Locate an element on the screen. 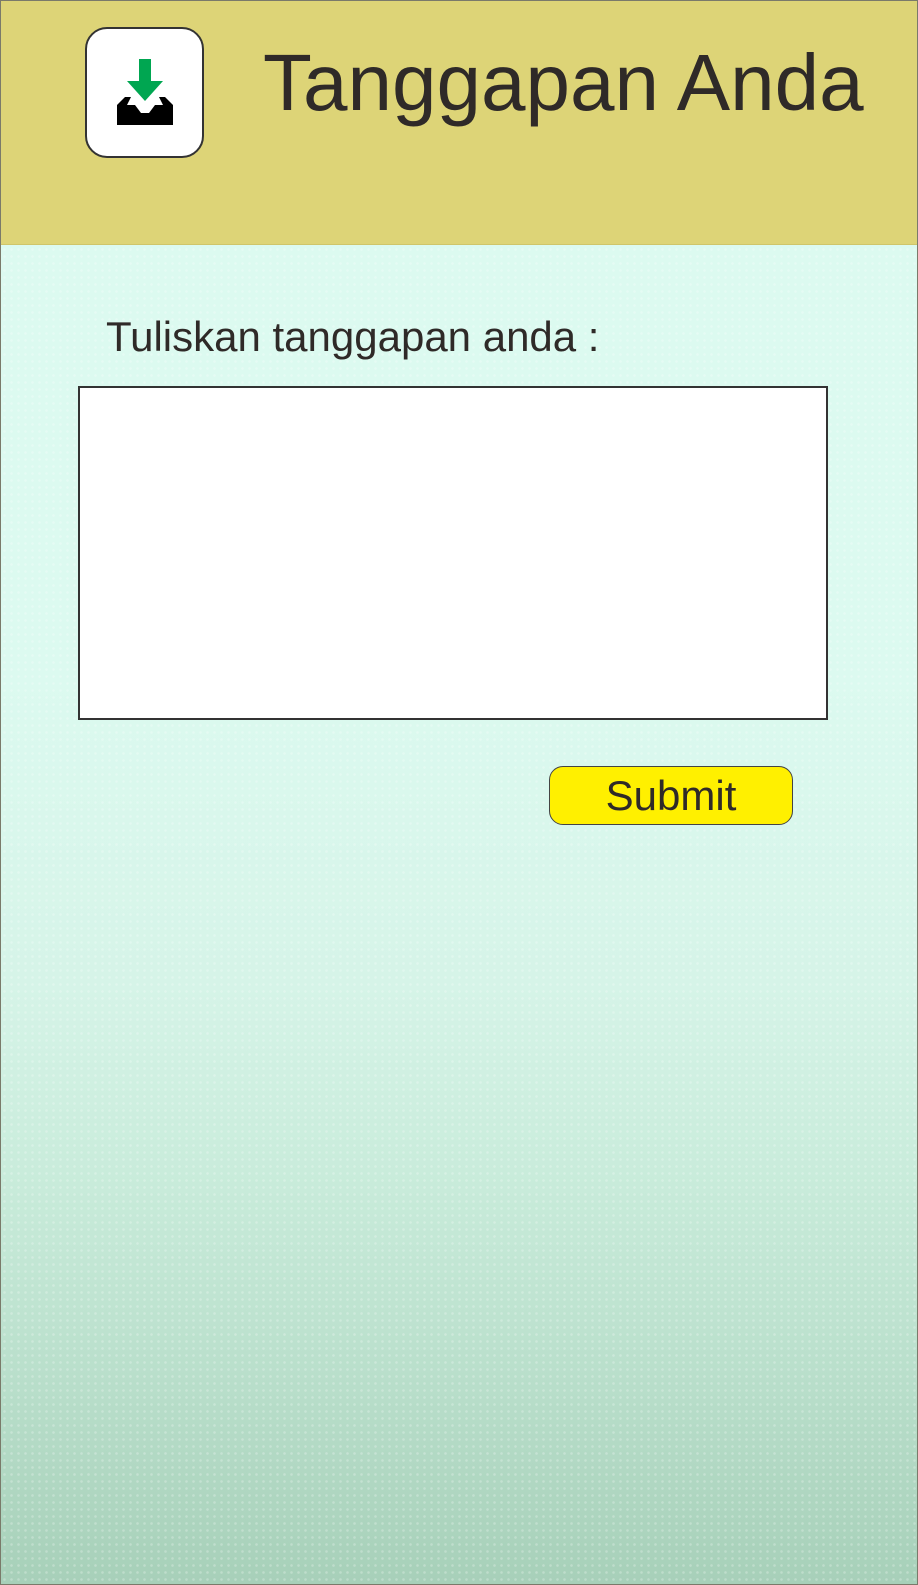  response-prompt-label: Tuliskan tanggapan anda : is located at coordinates (353, 336).